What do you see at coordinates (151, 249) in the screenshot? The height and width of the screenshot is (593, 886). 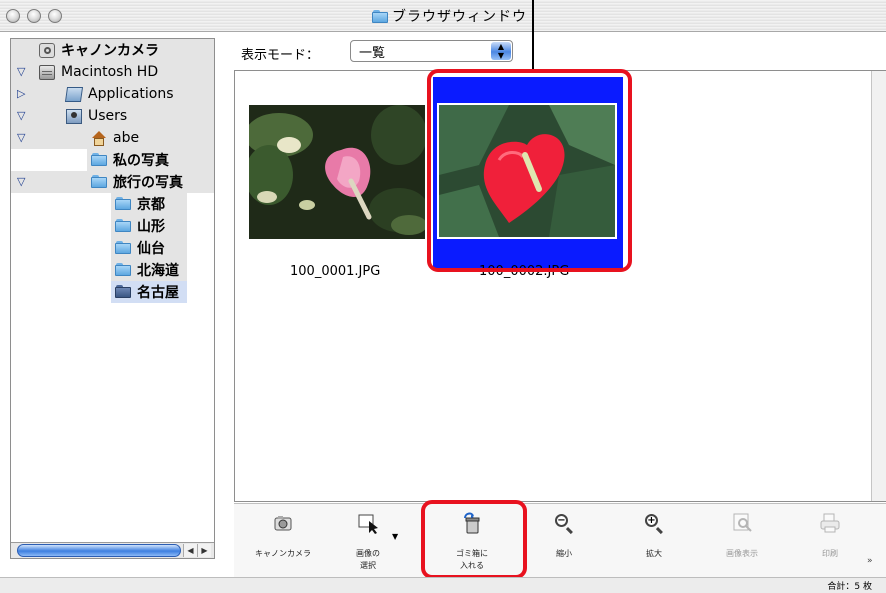 I see `tree-item-label: 仙台` at bounding box center [151, 249].